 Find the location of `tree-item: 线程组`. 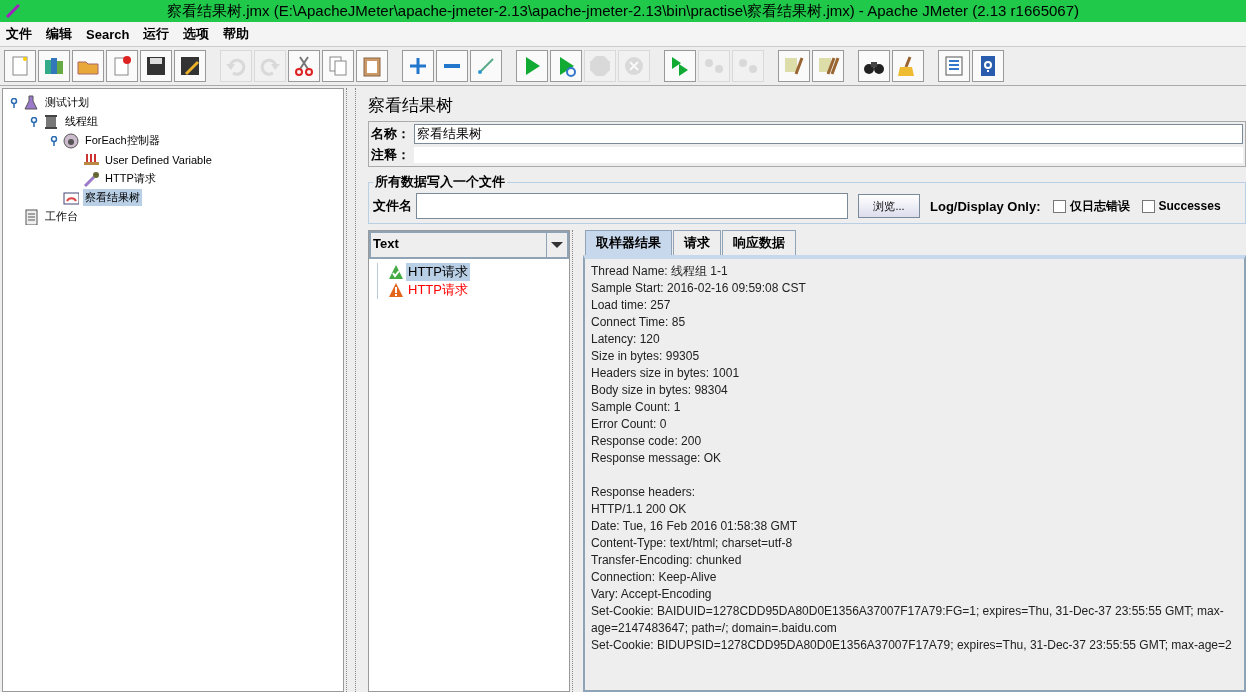

tree-item: 线程组 is located at coordinates (81, 121).